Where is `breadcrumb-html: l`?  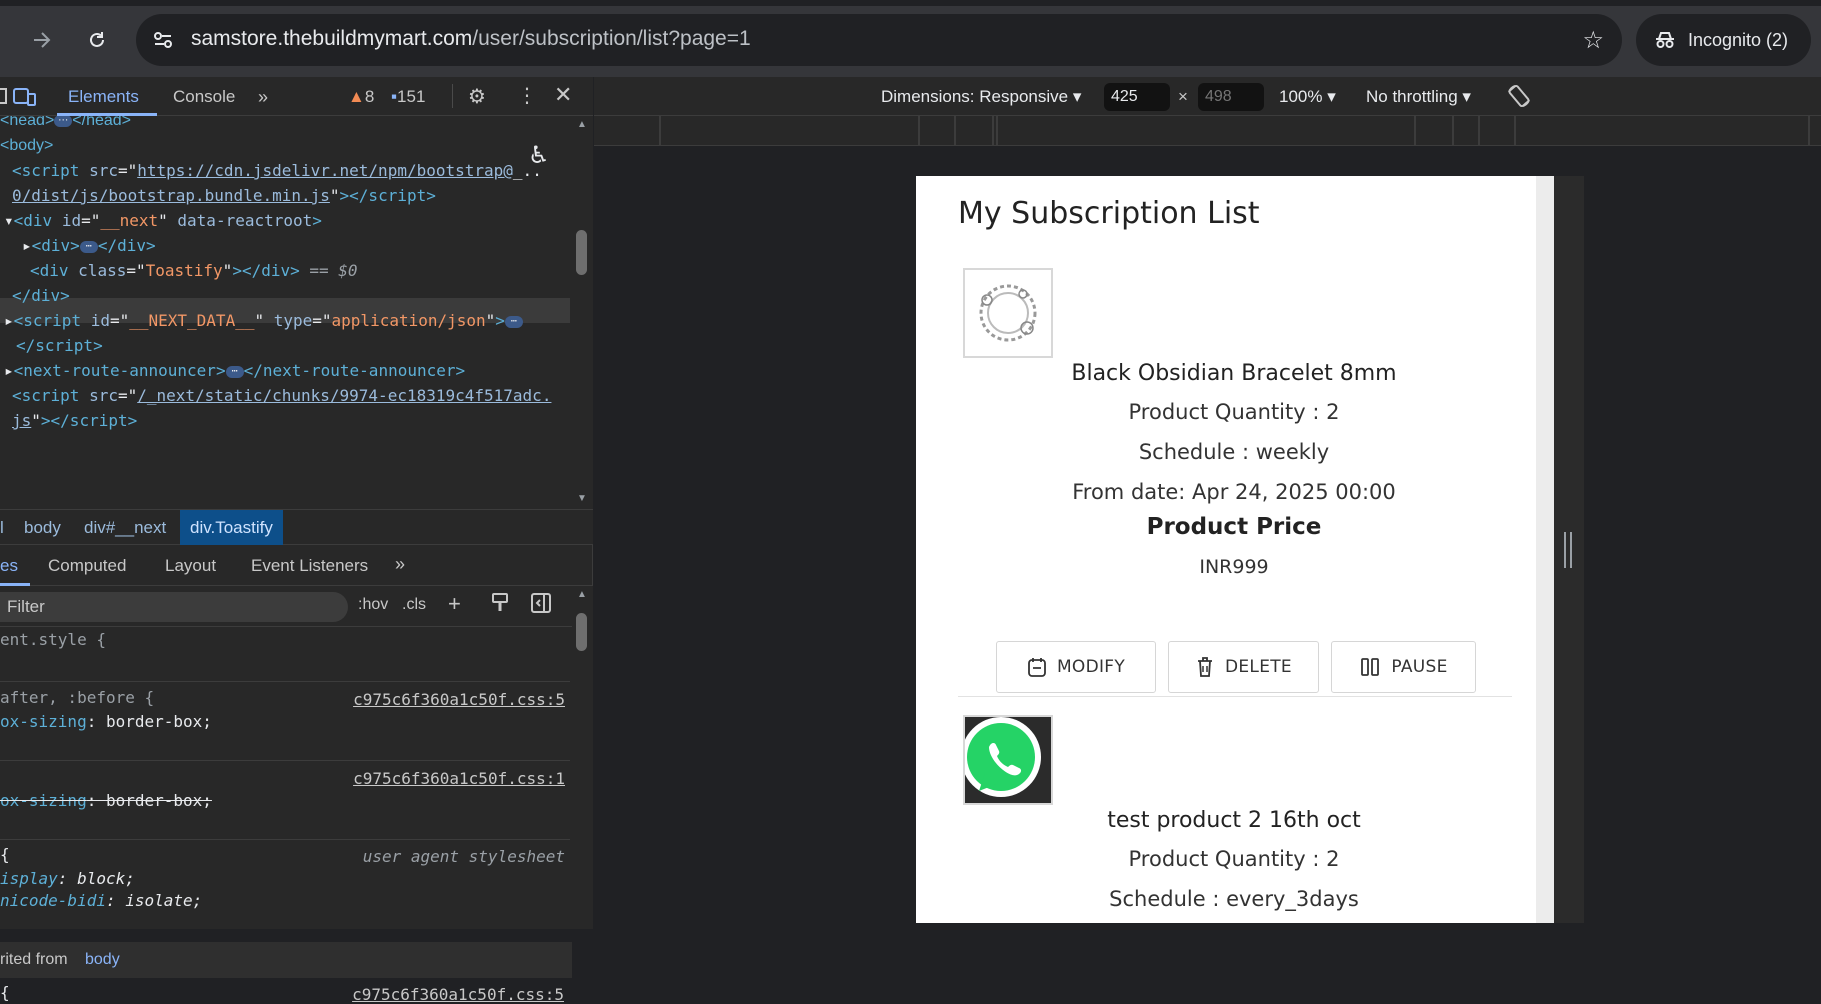 breadcrumb-html: l is located at coordinates (2, 528).